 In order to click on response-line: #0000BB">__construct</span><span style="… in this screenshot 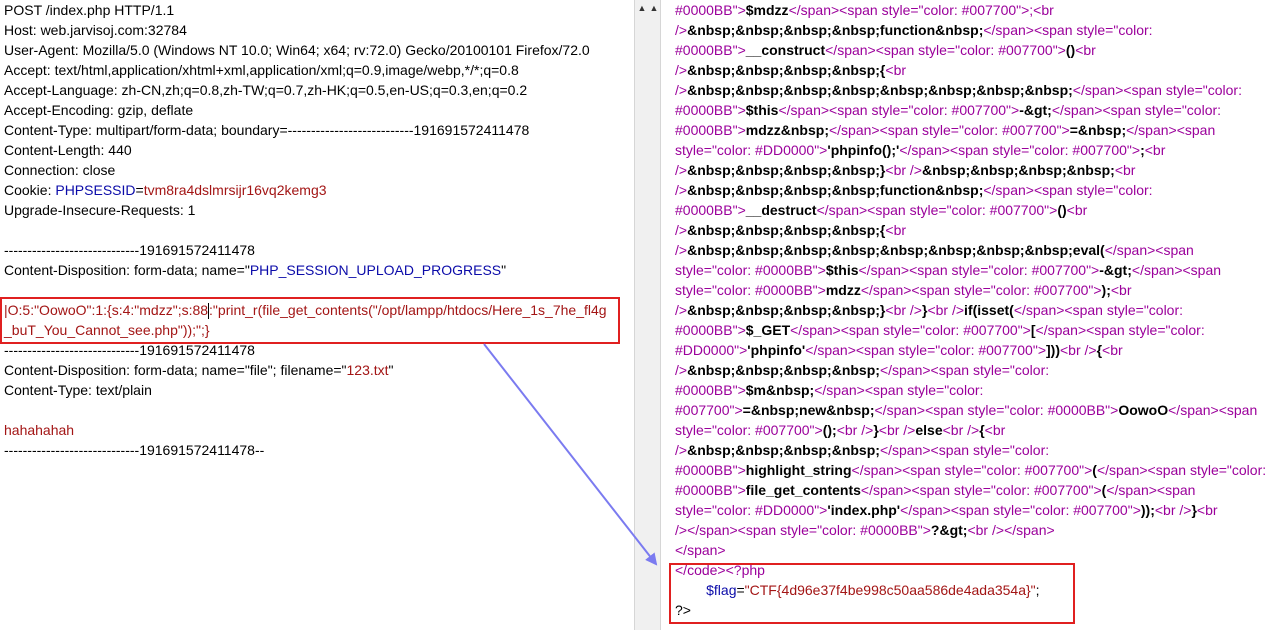, I will do `click(885, 50)`.